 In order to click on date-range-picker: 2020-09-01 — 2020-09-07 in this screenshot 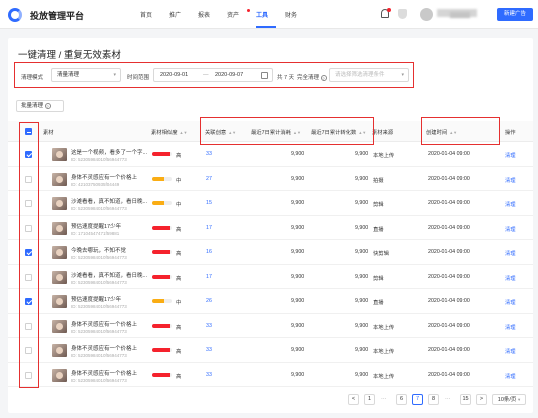, I will do `click(213, 75)`.